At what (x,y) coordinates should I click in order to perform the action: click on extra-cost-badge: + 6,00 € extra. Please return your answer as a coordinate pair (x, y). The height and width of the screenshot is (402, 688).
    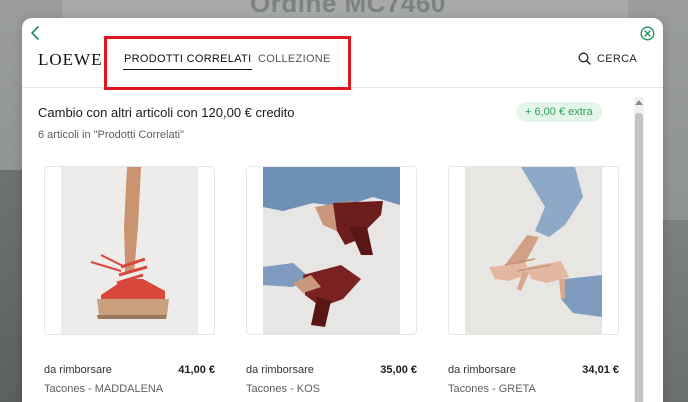
    Looking at the image, I should click on (559, 112).